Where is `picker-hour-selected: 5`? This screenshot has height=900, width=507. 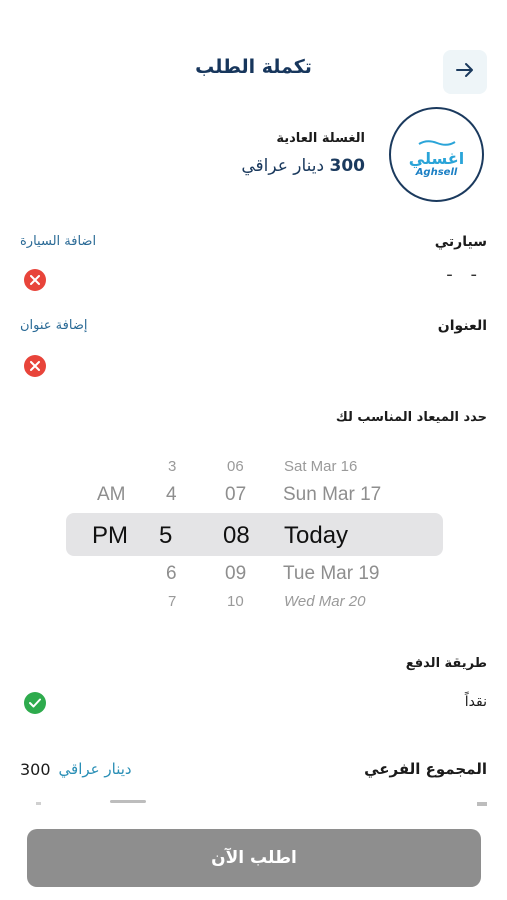 picker-hour-selected: 5 is located at coordinates (165, 536).